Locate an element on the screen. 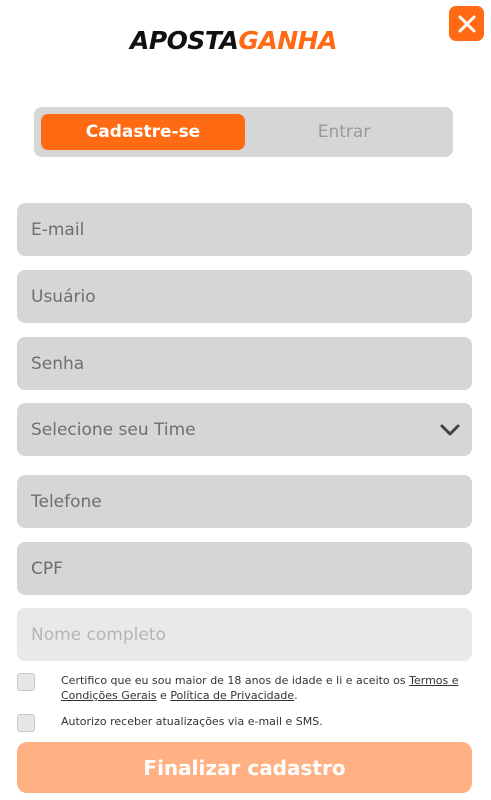 The height and width of the screenshot is (800, 491). brand-logo: APOSTAGANHA is located at coordinates (246, 41).